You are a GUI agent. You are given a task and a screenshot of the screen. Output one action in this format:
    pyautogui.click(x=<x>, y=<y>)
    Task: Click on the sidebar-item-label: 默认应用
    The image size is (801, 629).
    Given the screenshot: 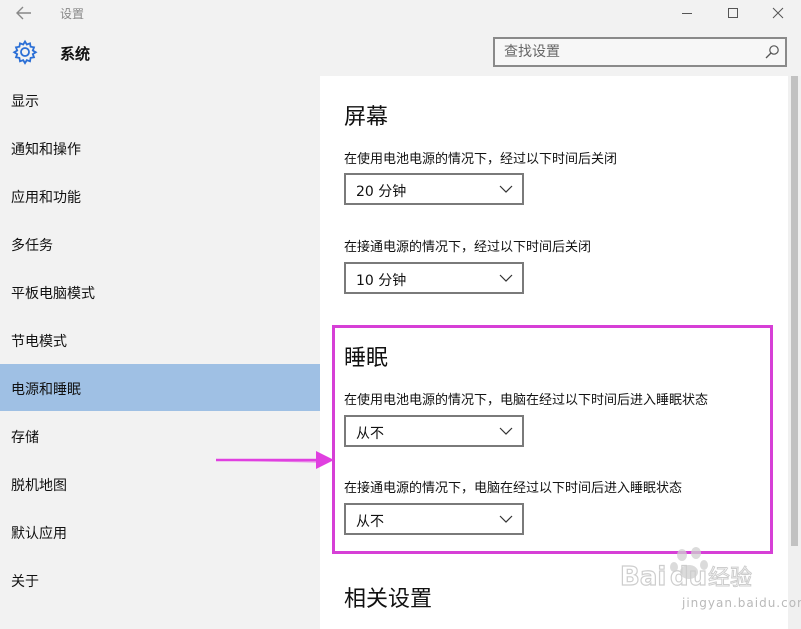 What is the action you would take?
    pyautogui.click(x=39, y=534)
    